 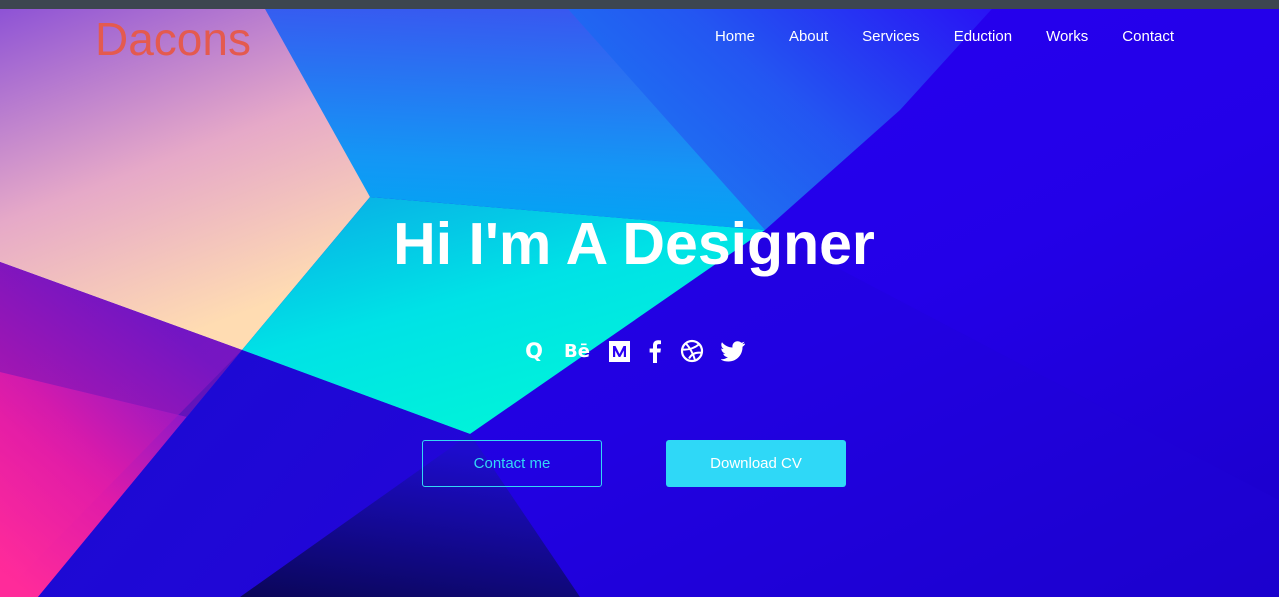 I want to click on nav-item-contact: Contact, so click(x=1148, y=37).